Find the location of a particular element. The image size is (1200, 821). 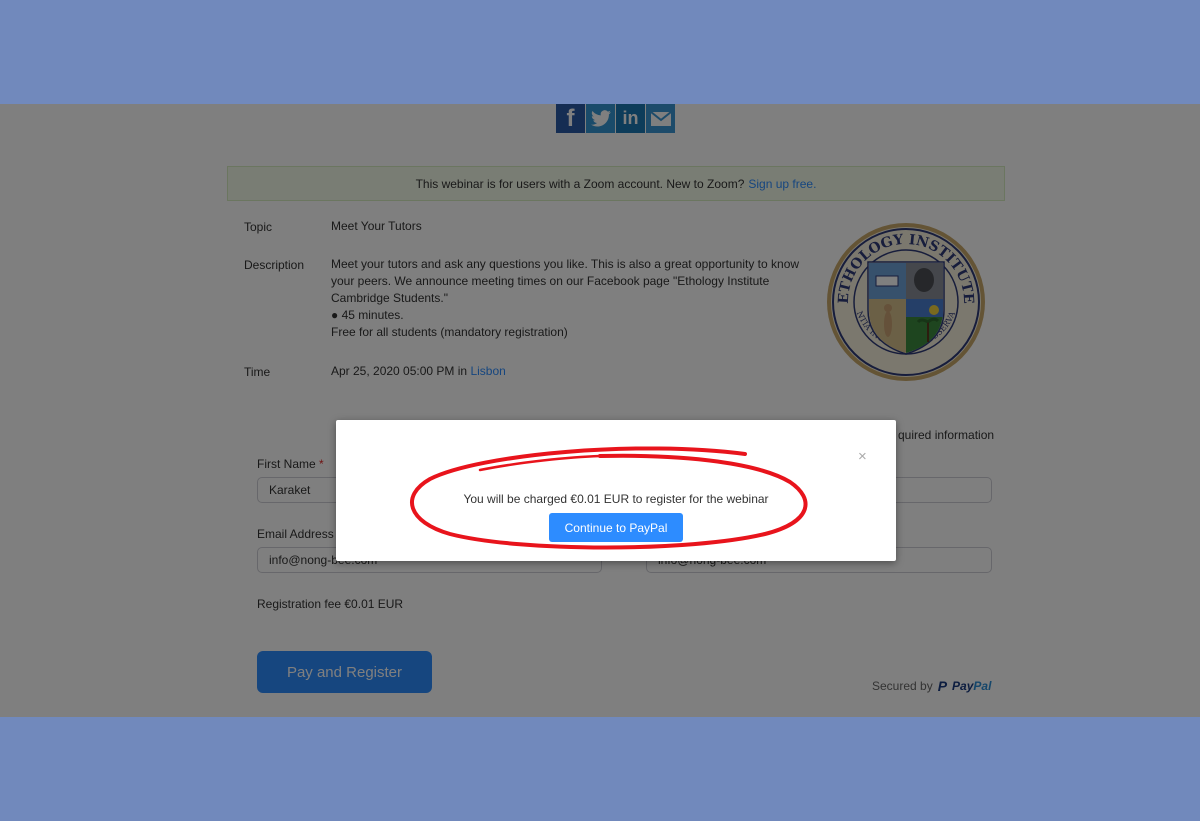

close-icon: × is located at coordinates (862, 456).